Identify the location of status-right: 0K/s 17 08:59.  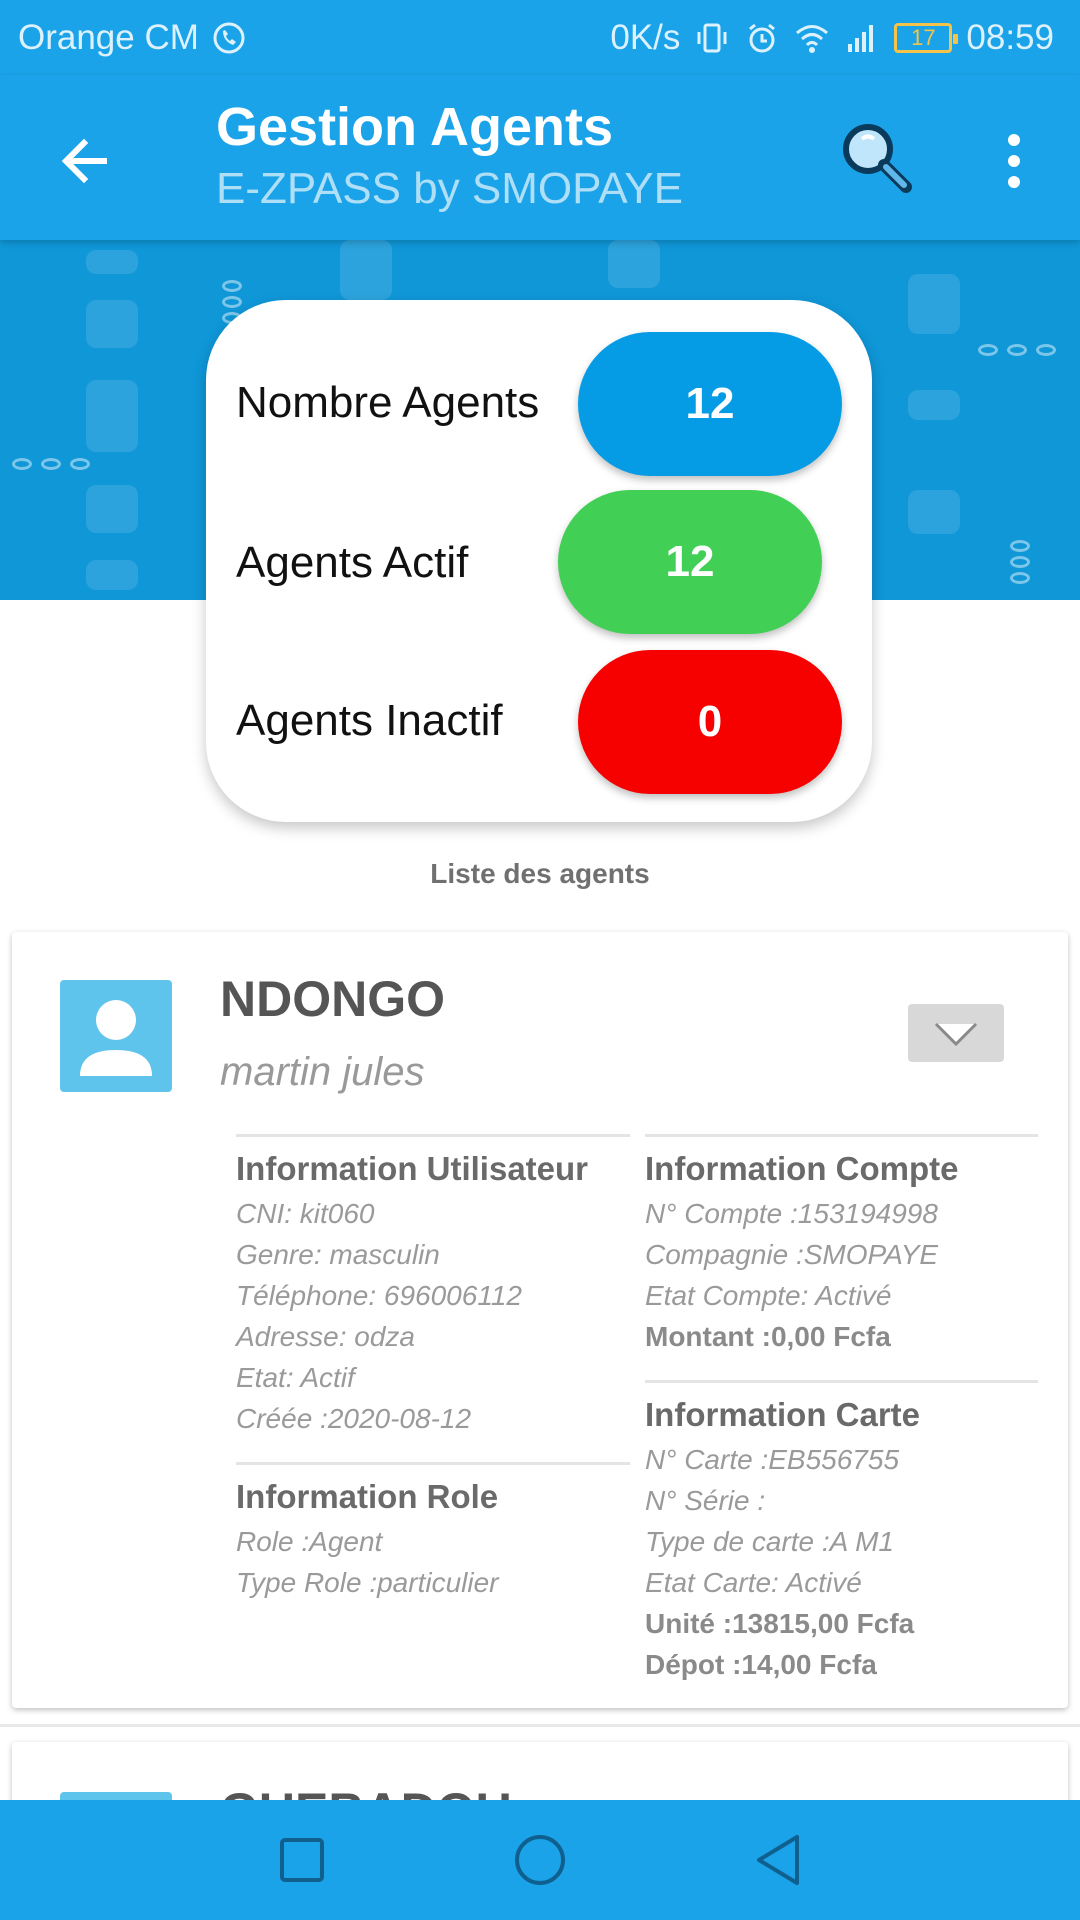
(832, 38).